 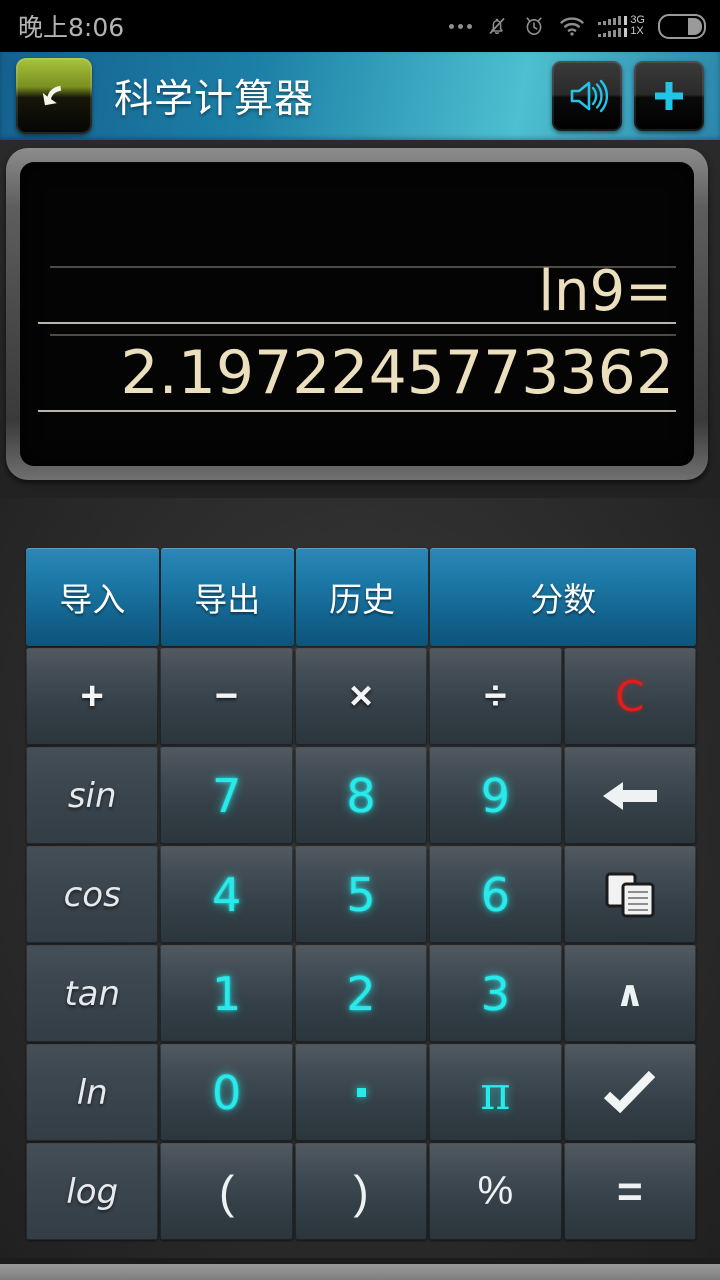 I want to click on status-bar-time: 晚上8:06, so click(x=71, y=27).